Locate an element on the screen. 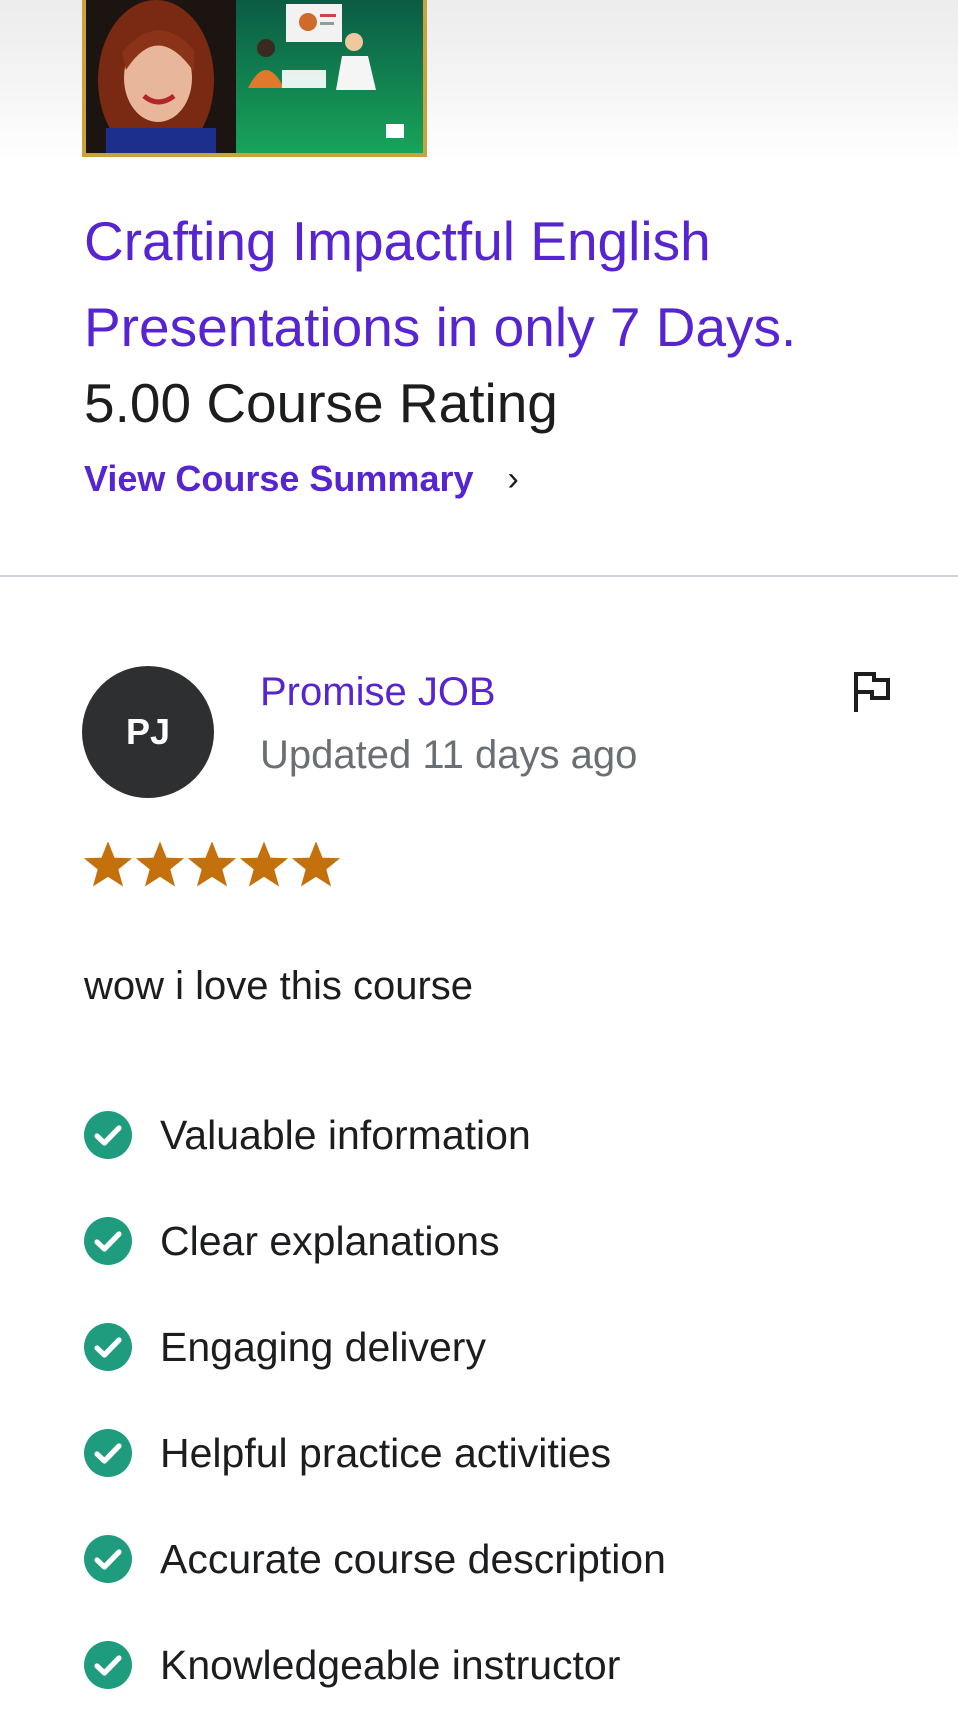 Image resolution: width=958 pixels, height=1718 pixels. review-tag-label: Helpful practice activities is located at coordinates (386, 1452).